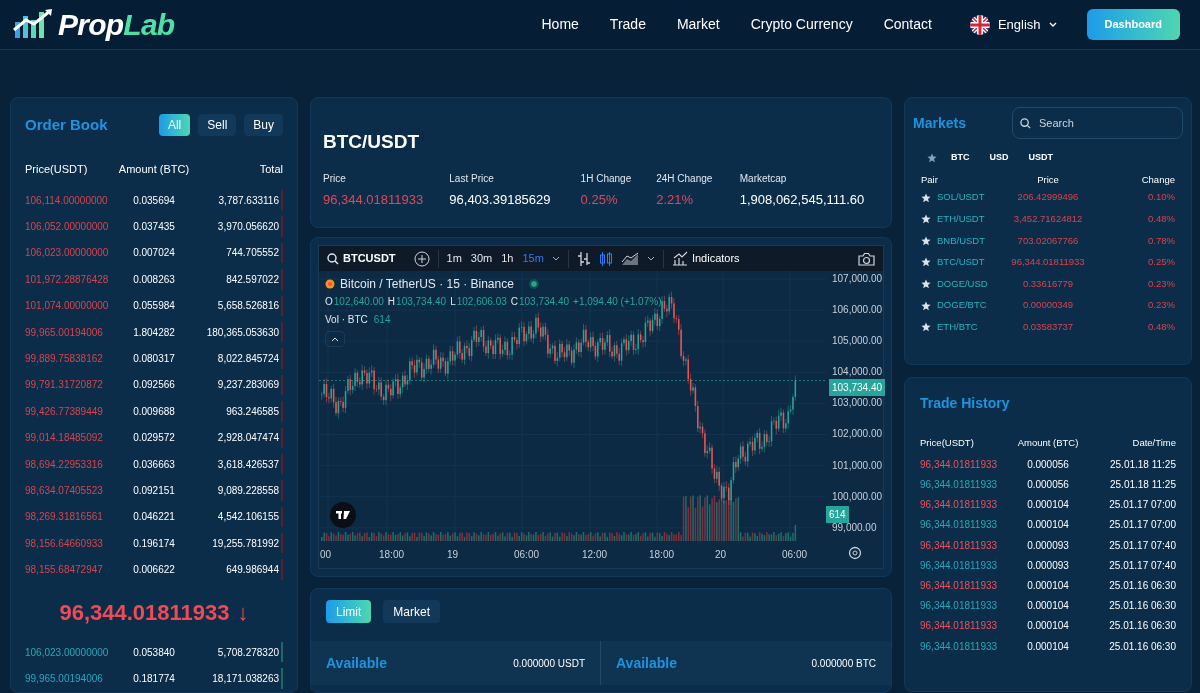 This screenshot has height=693, width=1200. What do you see at coordinates (67, 253) in the screenshot?
I see `price-cell-text: 106,023.00000000` at bounding box center [67, 253].